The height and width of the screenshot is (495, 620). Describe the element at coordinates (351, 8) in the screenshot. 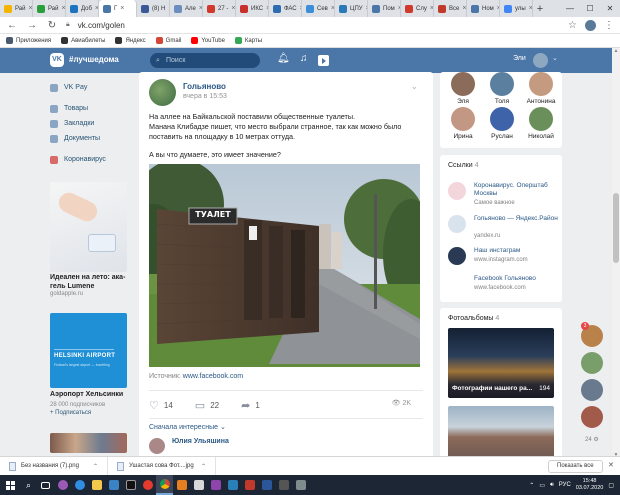

I see `browser-tab: ЦПУ×` at that location.